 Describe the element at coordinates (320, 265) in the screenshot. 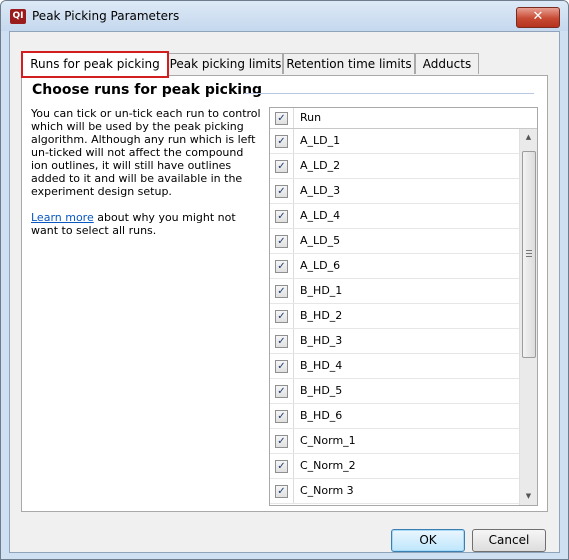

I see `run-name: A_LD_6` at that location.